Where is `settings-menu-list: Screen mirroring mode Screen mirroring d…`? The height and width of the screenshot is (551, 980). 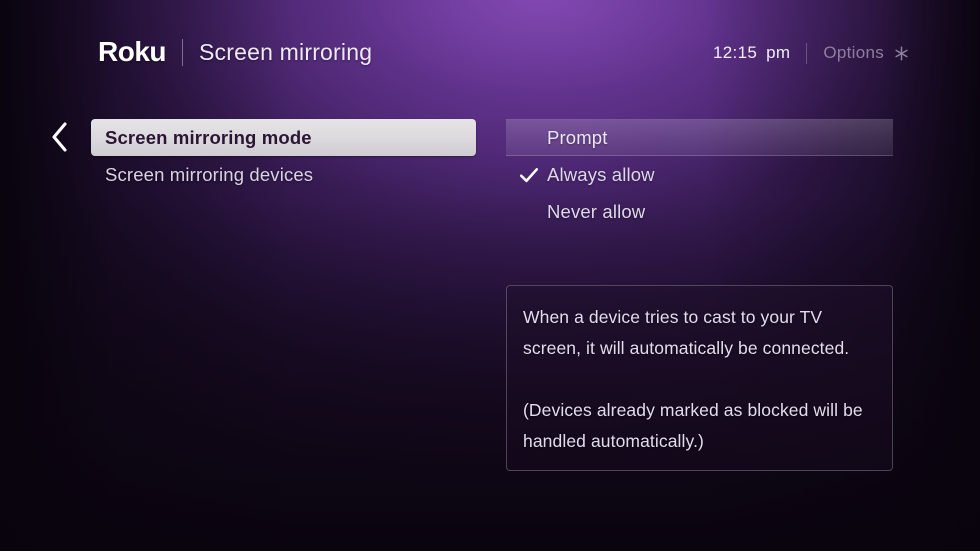 settings-menu-list: Screen mirroring mode Screen mirroring d… is located at coordinates (283, 156).